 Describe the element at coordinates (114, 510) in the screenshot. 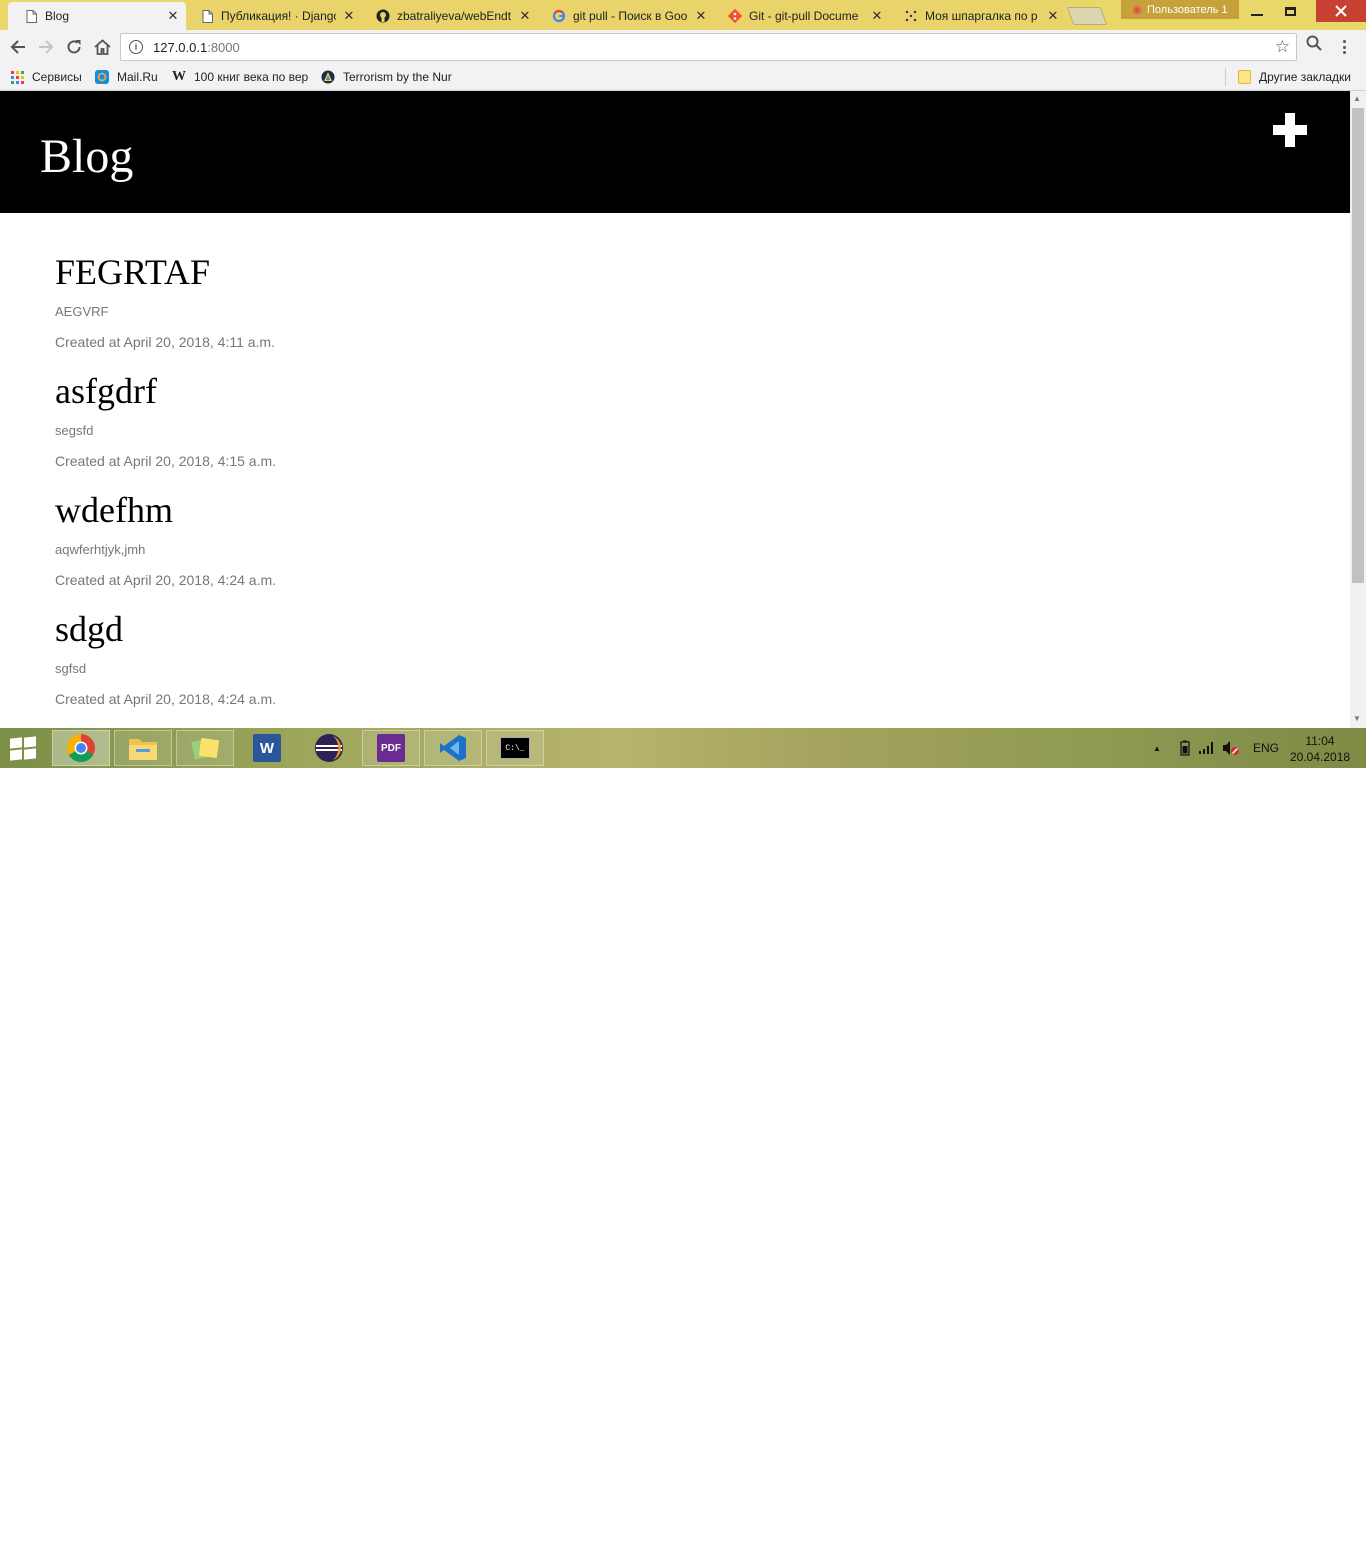

I see `post-title: wdefhm` at that location.